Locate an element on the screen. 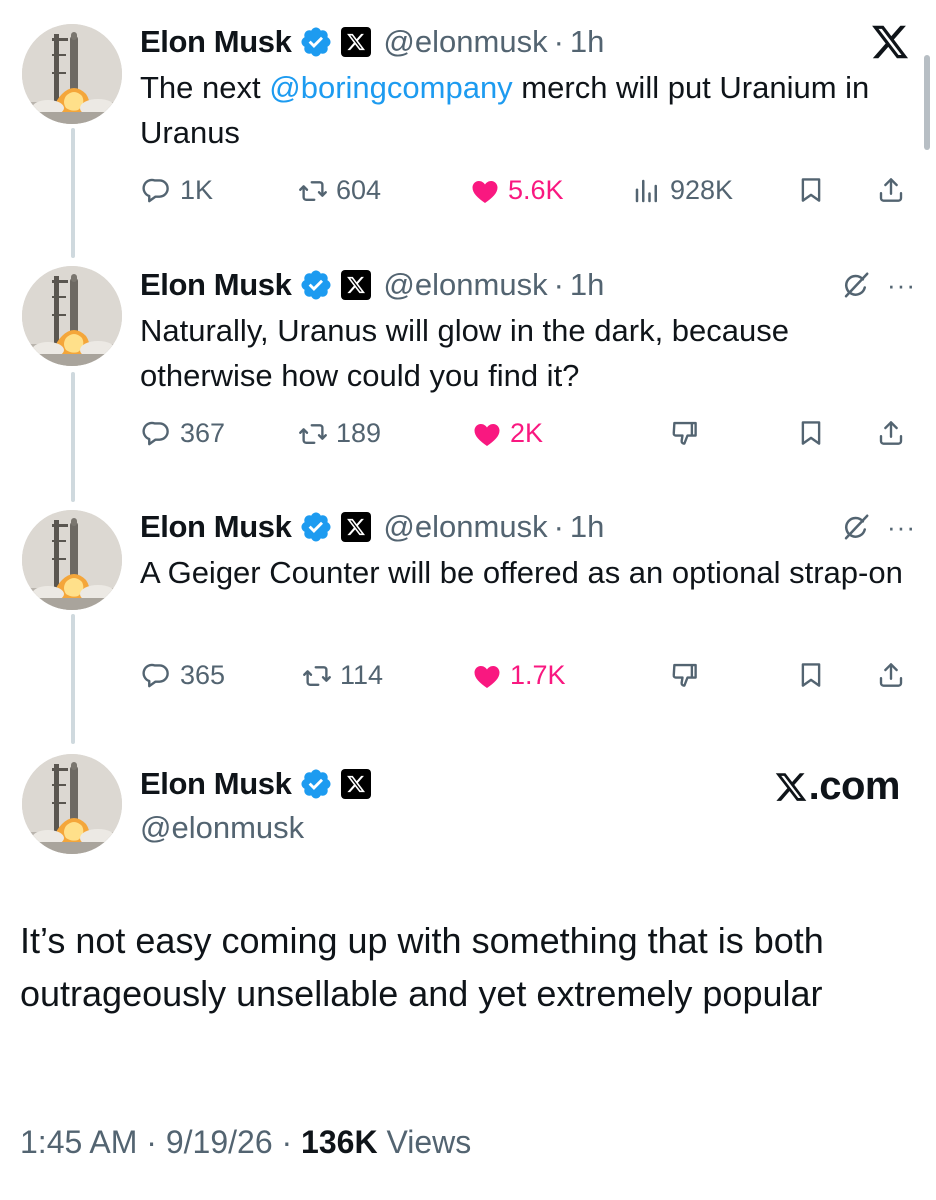 The width and height of the screenshot is (936, 1200). action-bar: 367 189 2K is located at coordinates (528, 438).